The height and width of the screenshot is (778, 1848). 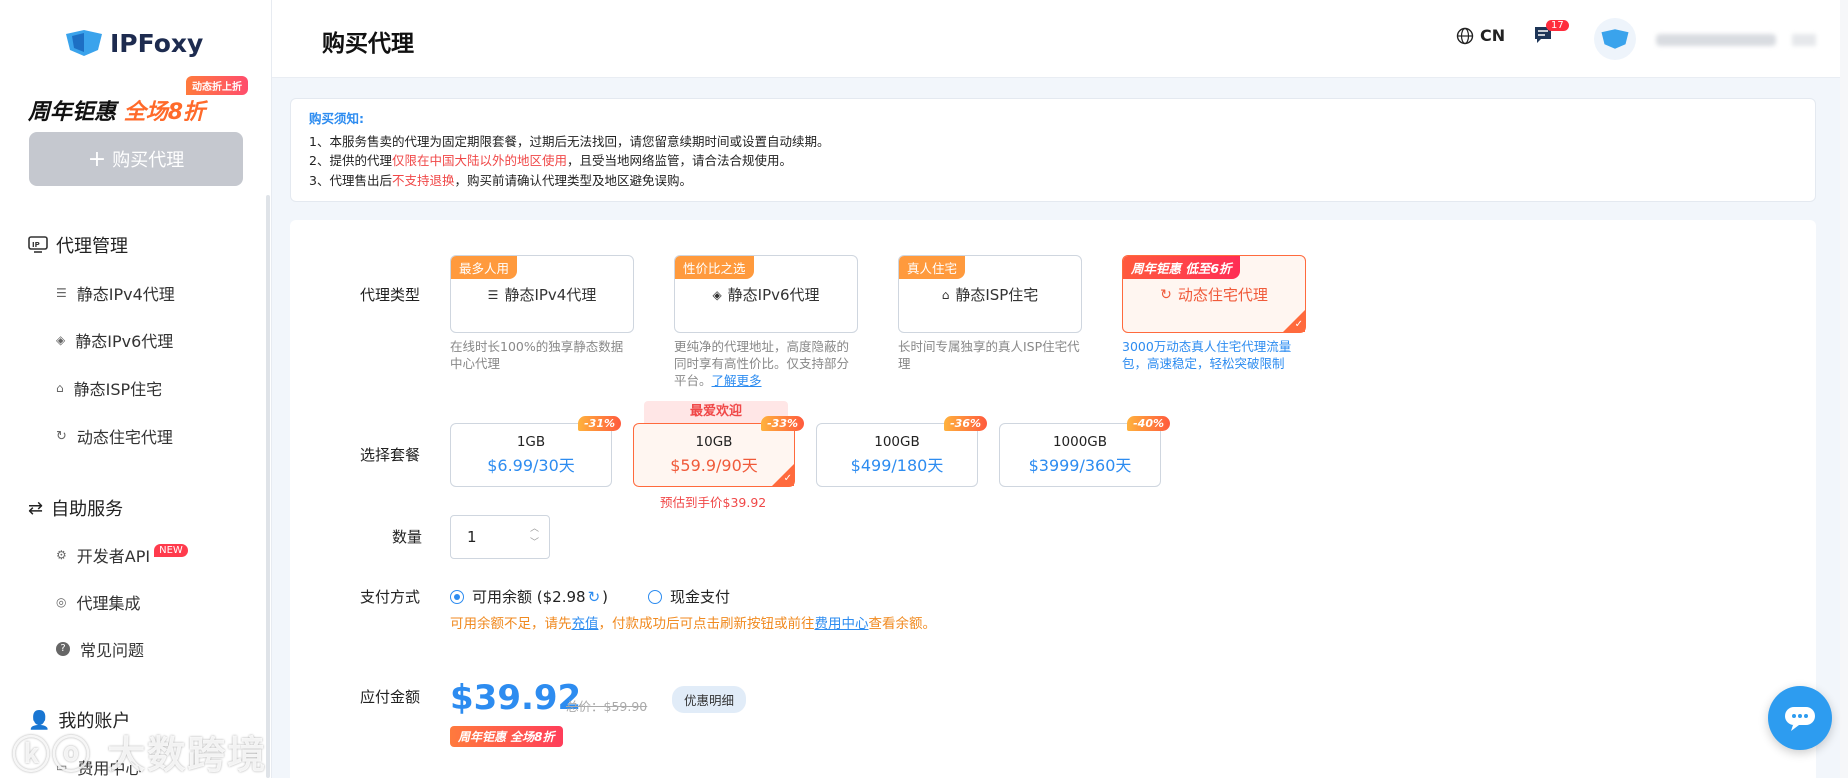 What do you see at coordinates (112, 650) in the screenshot?
I see `sidebar-item-label: 常见问题` at bounding box center [112, 650].